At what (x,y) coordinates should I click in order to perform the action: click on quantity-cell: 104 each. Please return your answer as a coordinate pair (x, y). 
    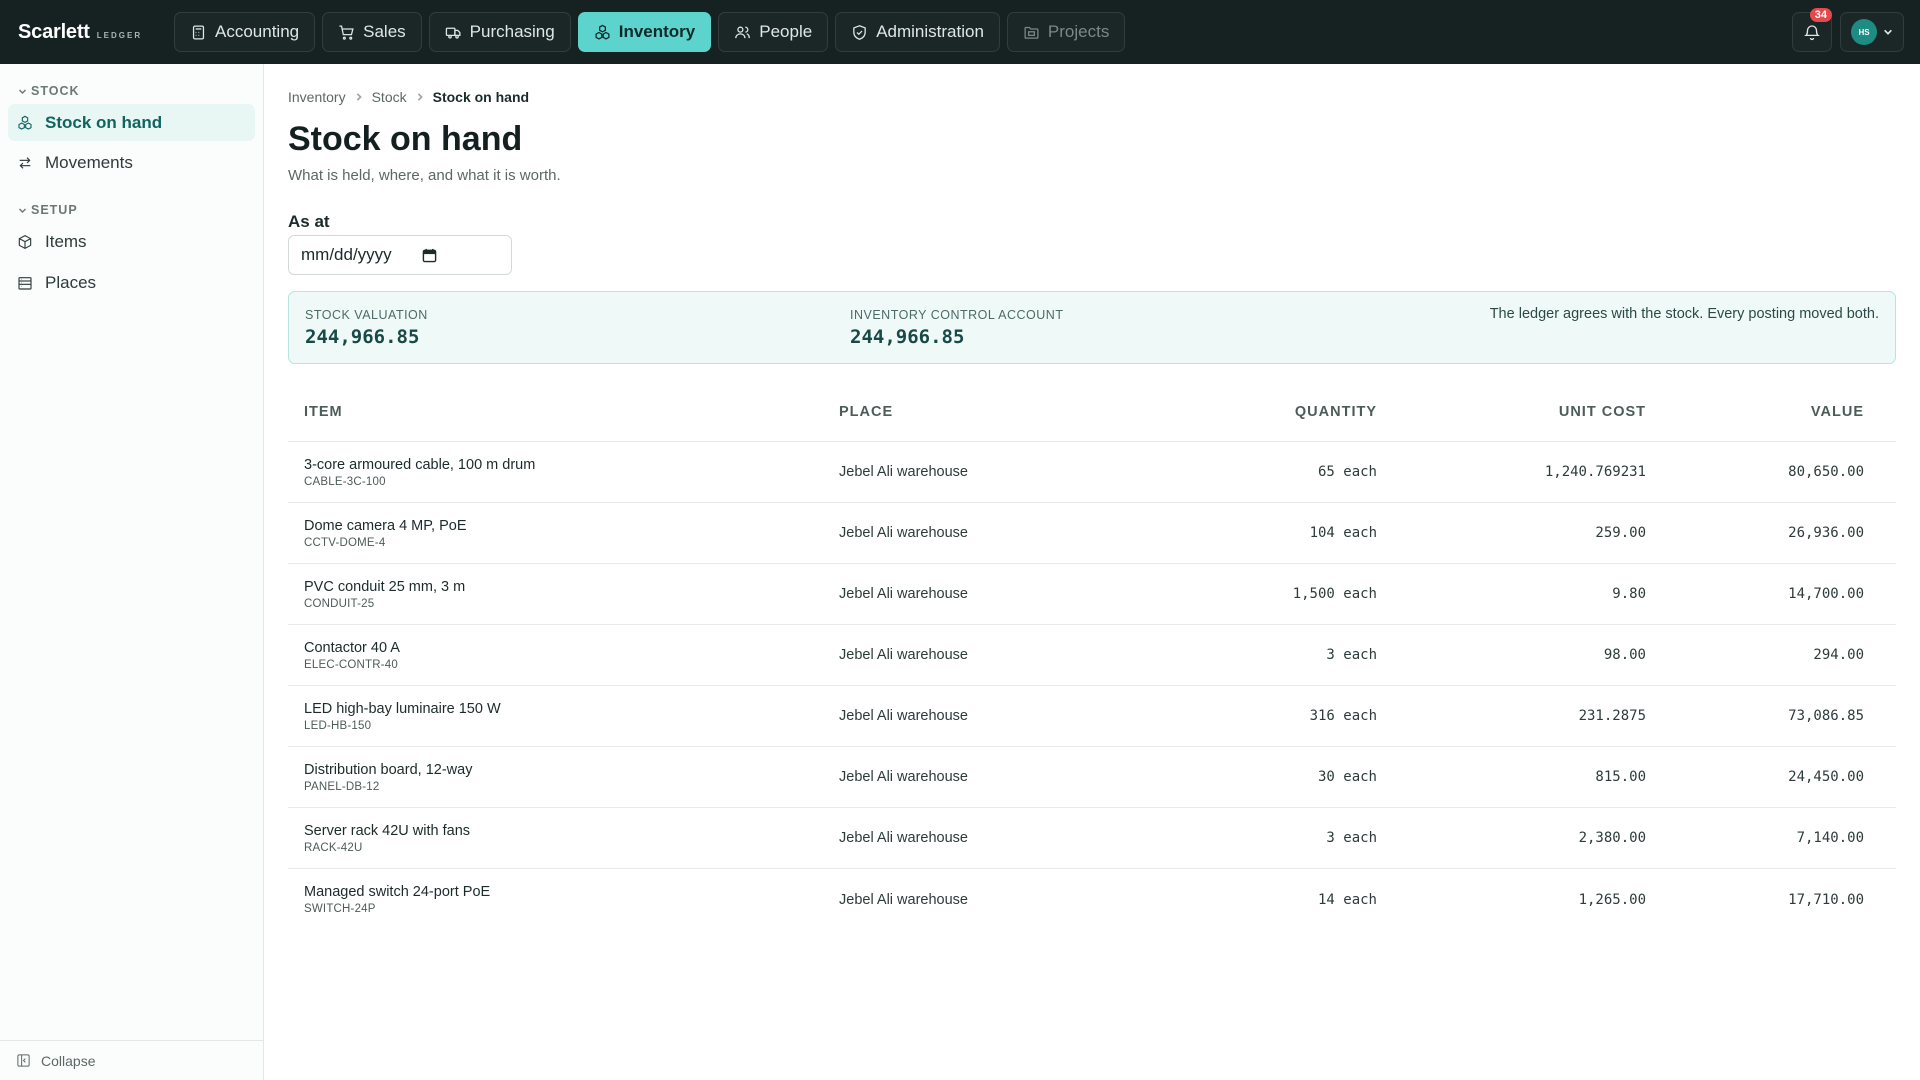
    Looking at the image, I should click on (1343, 533).